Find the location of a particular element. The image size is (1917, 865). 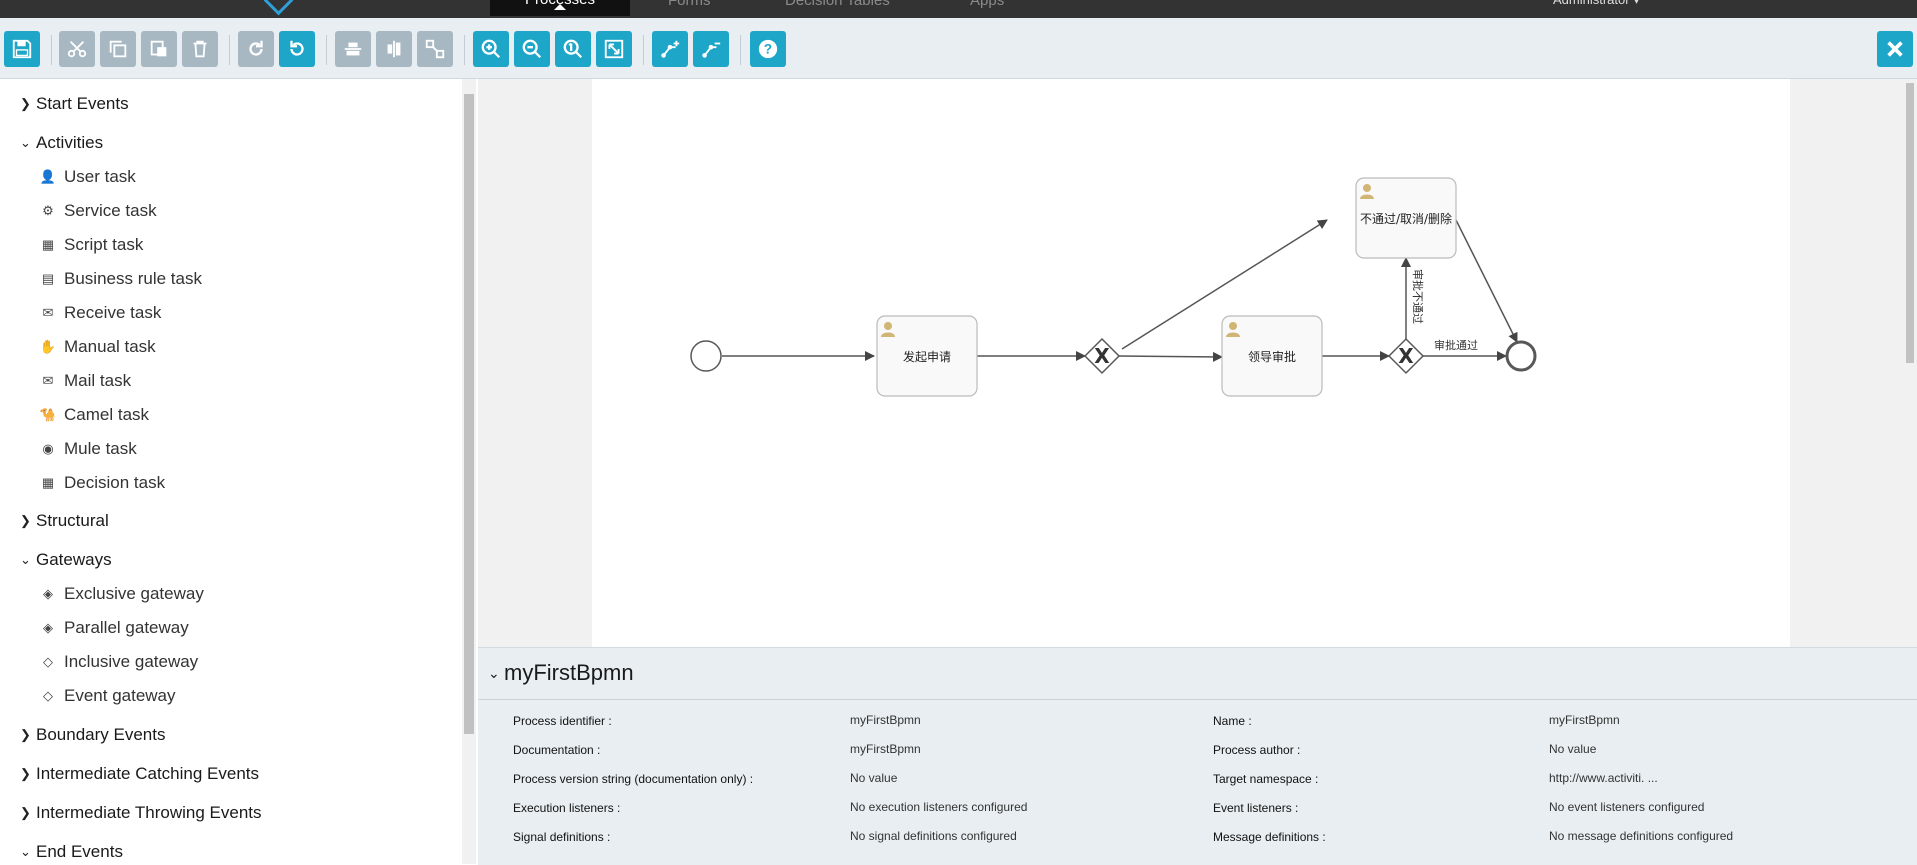

palette-scrollbar is located at coordinates (469, 471).